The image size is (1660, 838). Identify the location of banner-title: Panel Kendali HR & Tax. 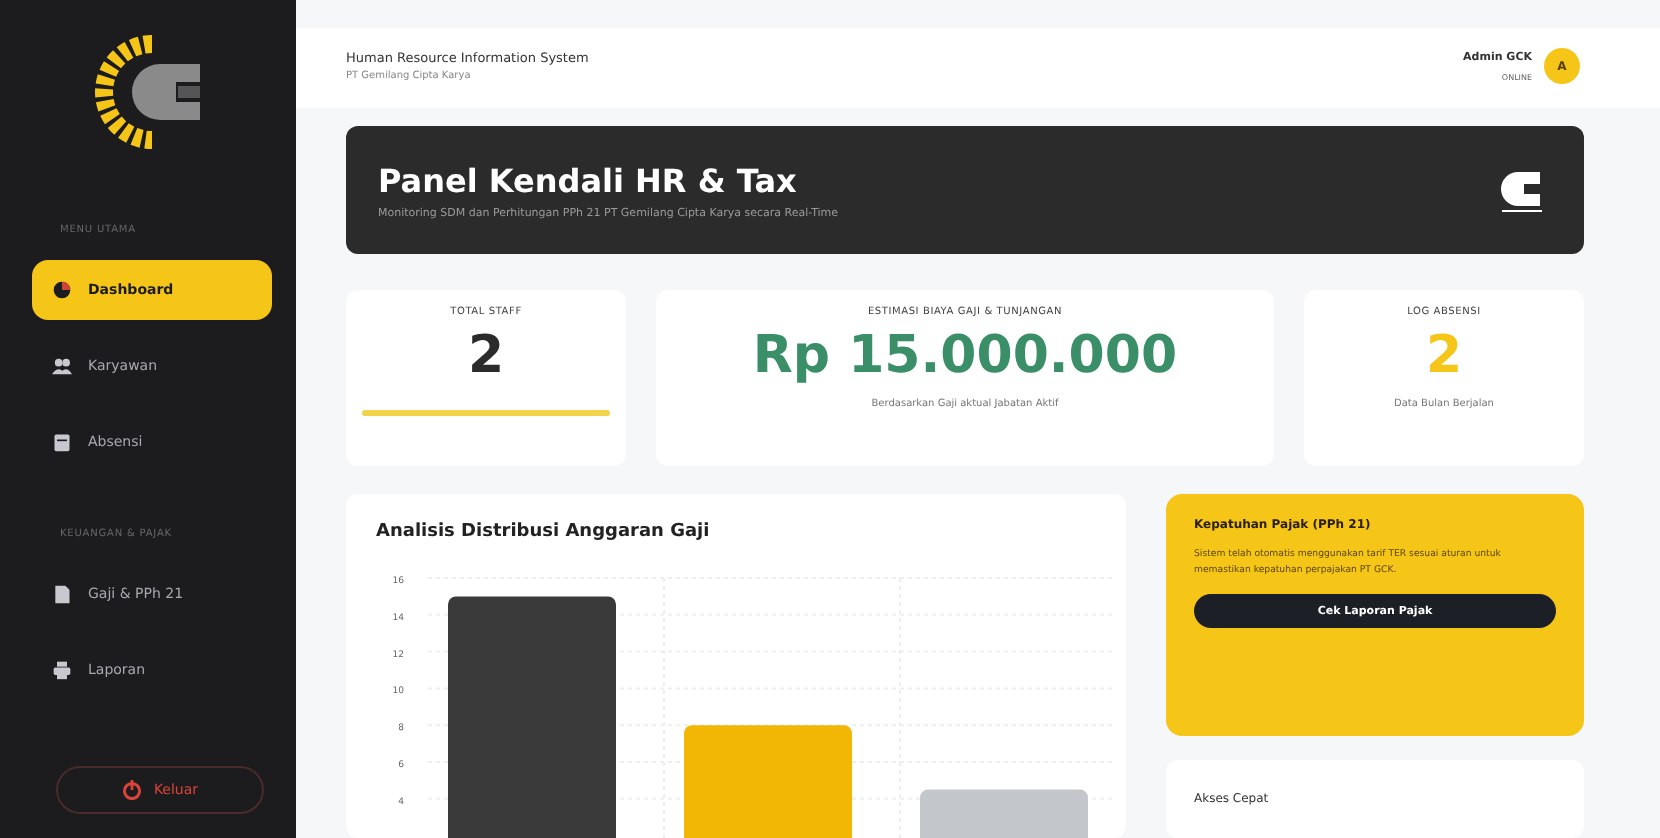
(588, 180).